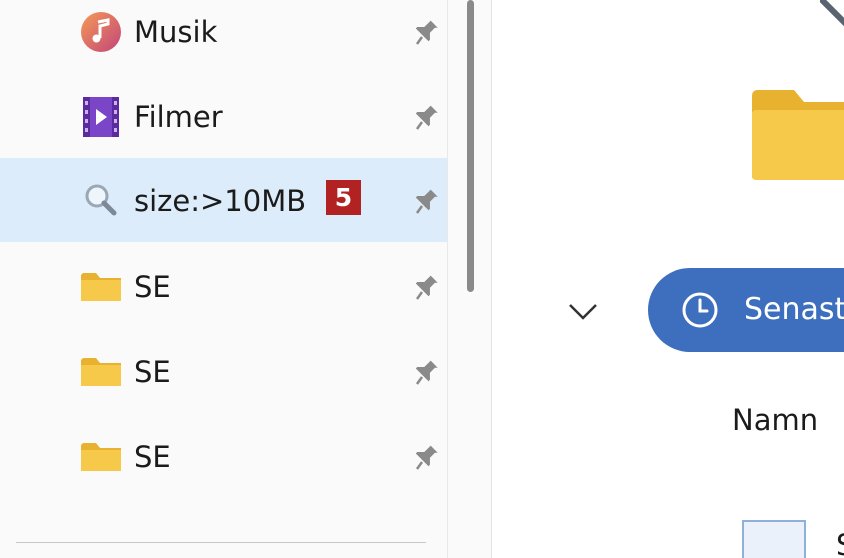 The image size is (844, 558). I want to click on file-name: S, so click(840, 541).